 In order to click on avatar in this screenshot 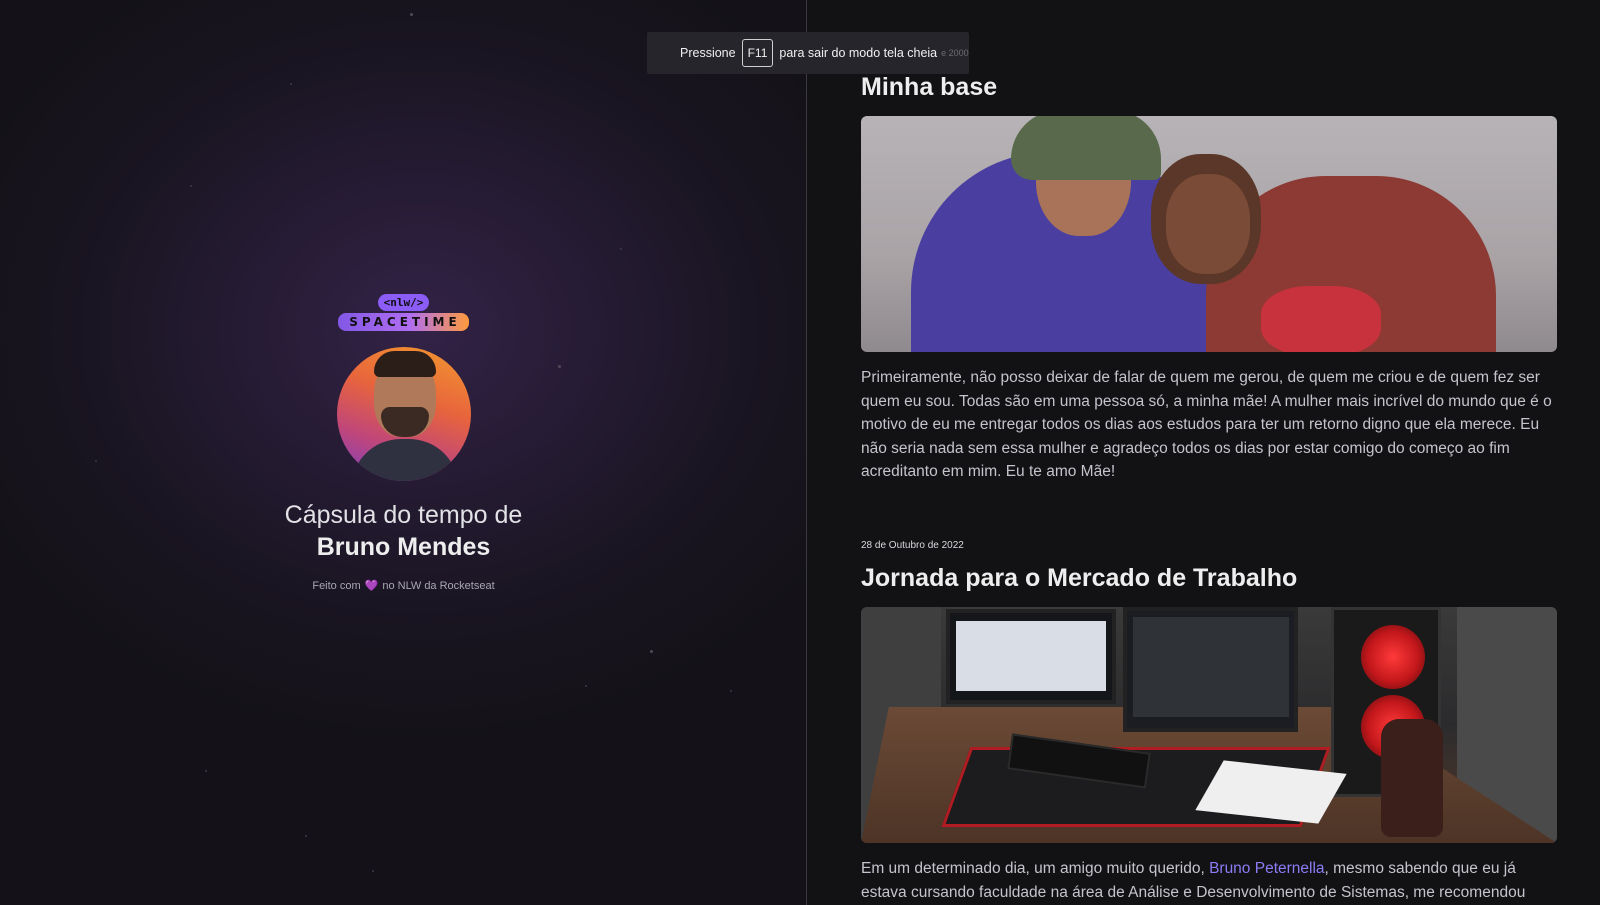, I will do `click(403, 414)`.